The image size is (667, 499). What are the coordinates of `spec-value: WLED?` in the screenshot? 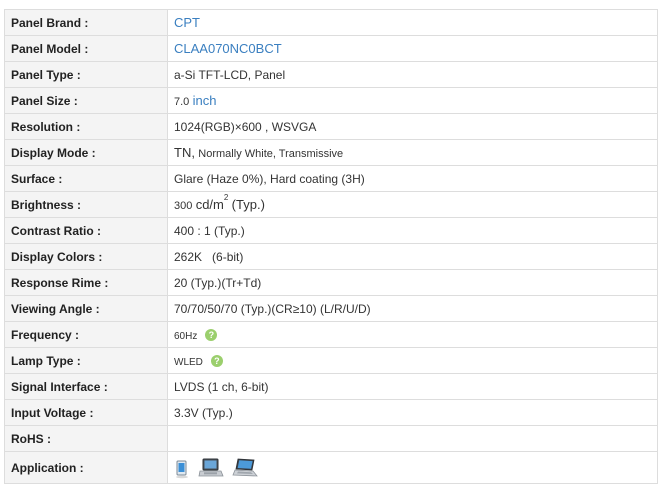 It's located at (412, 360).